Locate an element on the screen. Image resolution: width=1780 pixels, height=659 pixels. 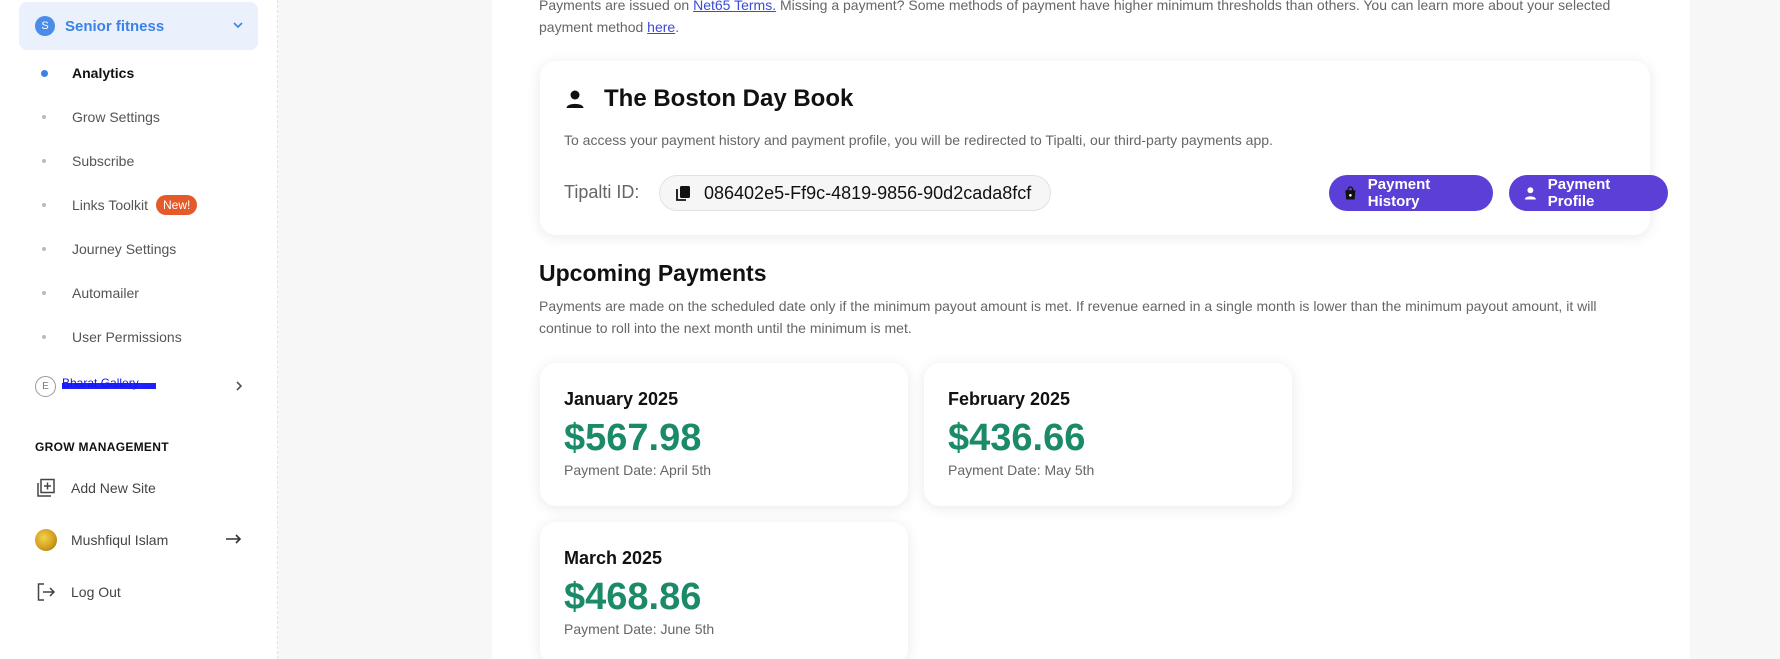
tipalti-id-value: 086402e5-Ff9c-4819-9856-90d2cada8fcf is located at coordinates (868, 192).